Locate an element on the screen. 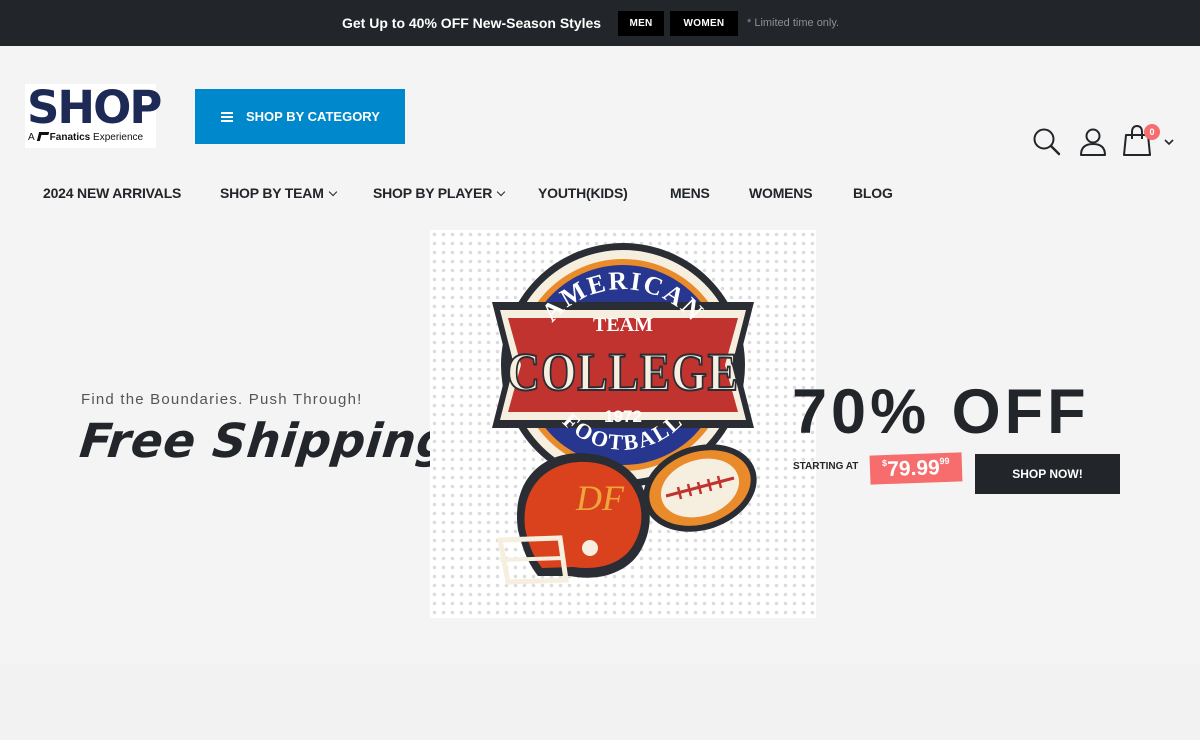 The width and height of the screenshot is (1200, 740). promo-note: * Limited time only. is located at coordinates (793, 23).